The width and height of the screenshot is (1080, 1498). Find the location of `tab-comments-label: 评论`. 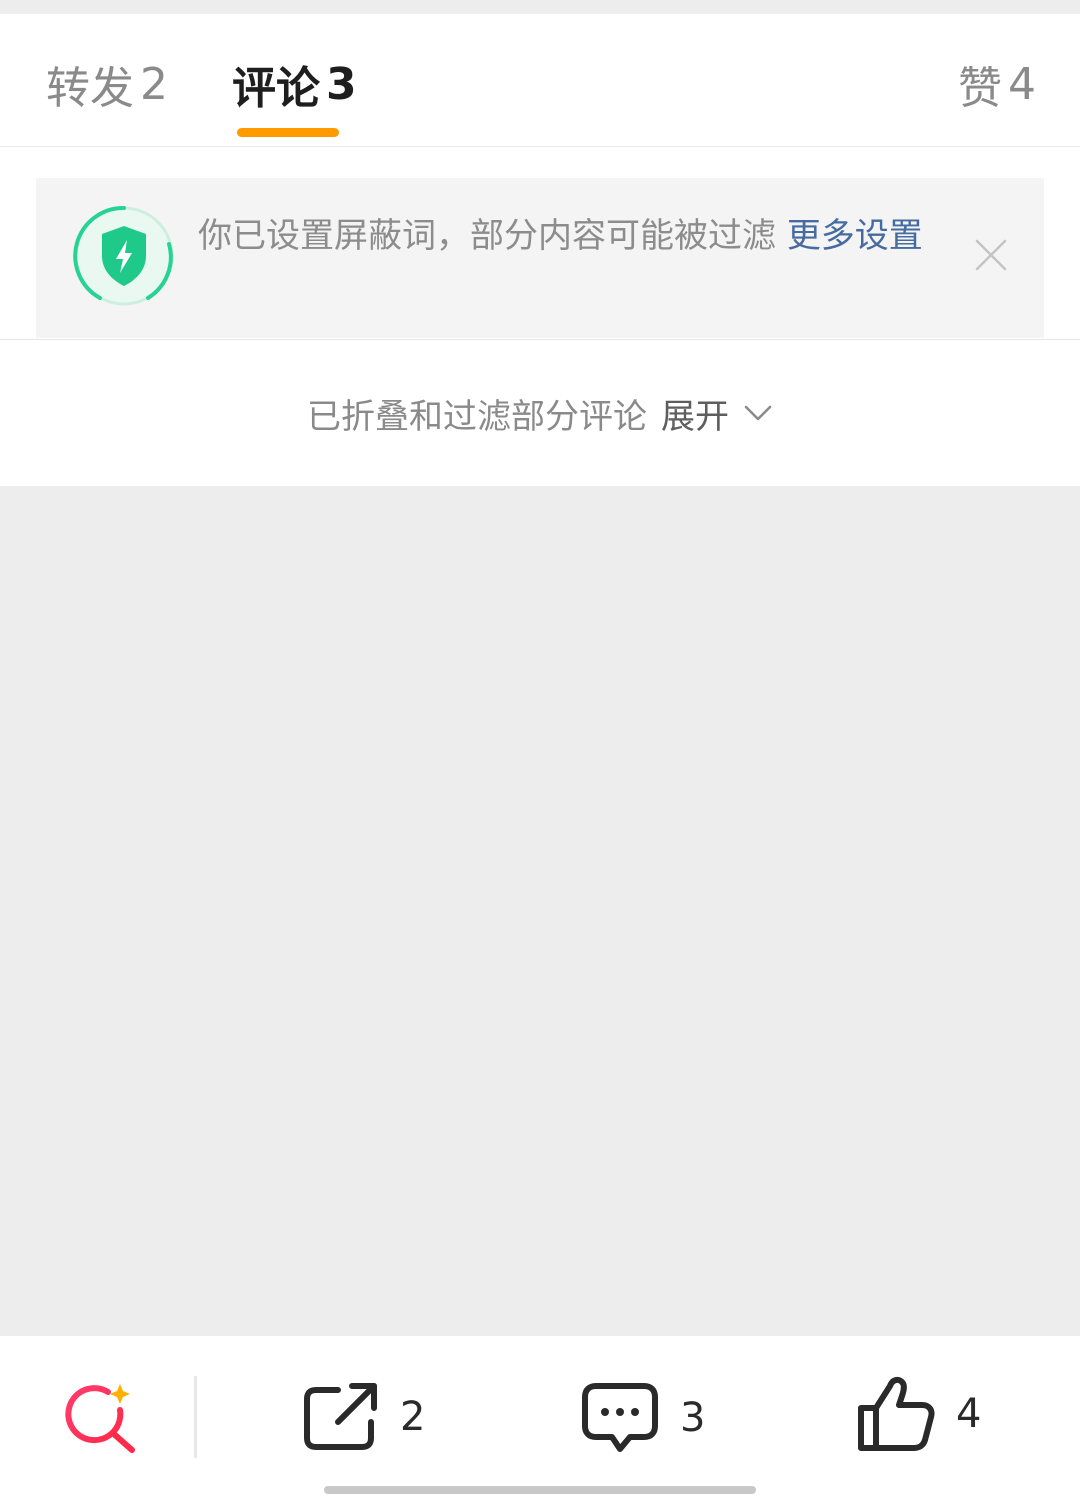

tab-comments-label: 评论 is located at coordinates (276, 88).